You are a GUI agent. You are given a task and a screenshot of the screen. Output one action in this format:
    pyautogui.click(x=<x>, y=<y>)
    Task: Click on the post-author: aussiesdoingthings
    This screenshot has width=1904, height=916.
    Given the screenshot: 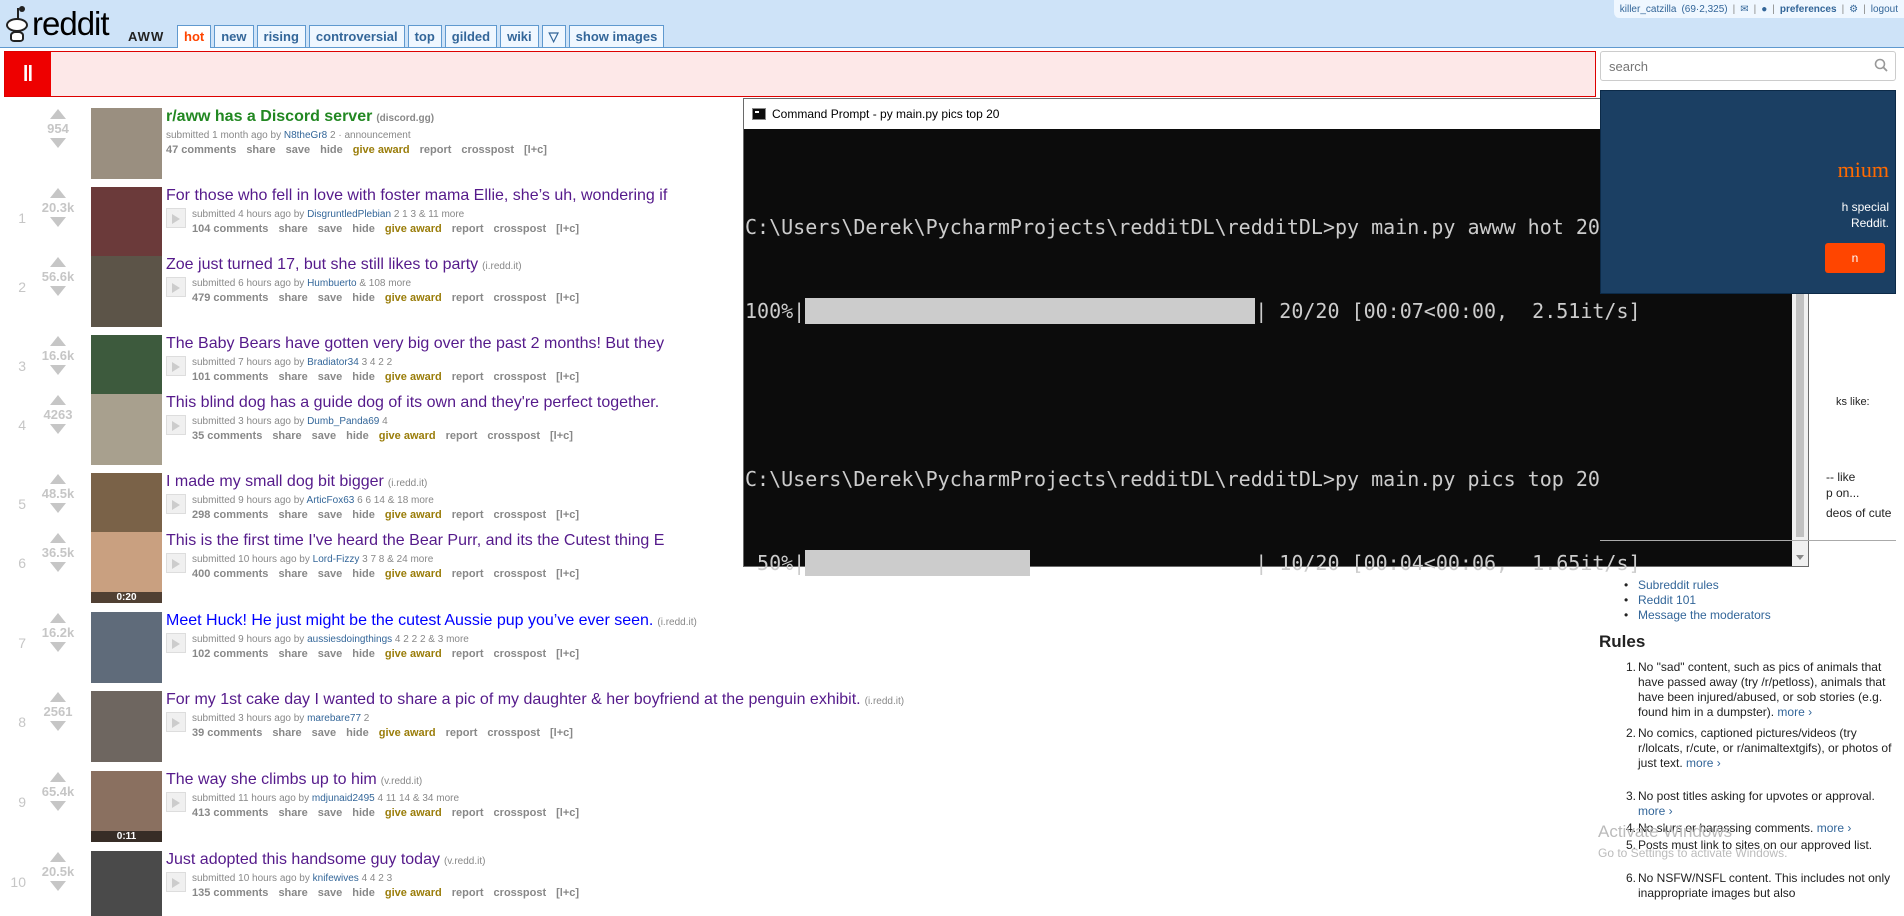 What is the action you would take?
    pyautogui.click(x=349, y=639)
    